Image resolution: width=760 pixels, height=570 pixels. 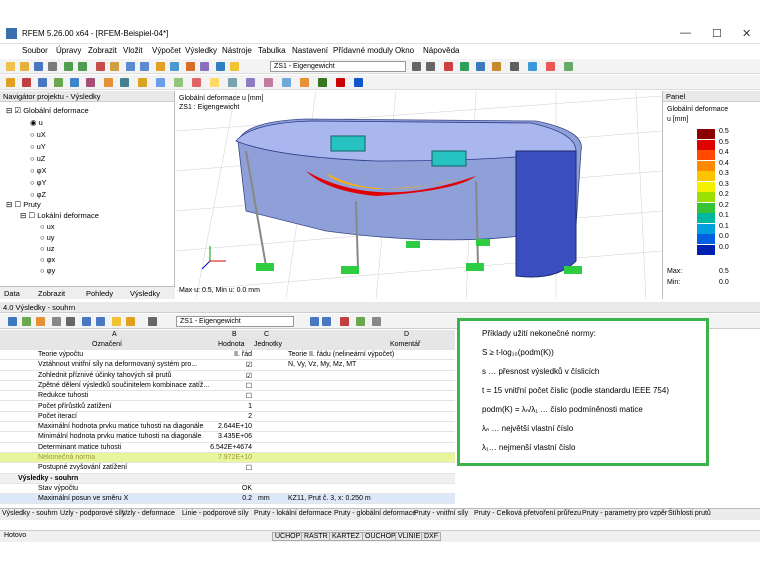 I want to click on tab-node-support: Uzly - podporové síly, so click(x=92, y=513).